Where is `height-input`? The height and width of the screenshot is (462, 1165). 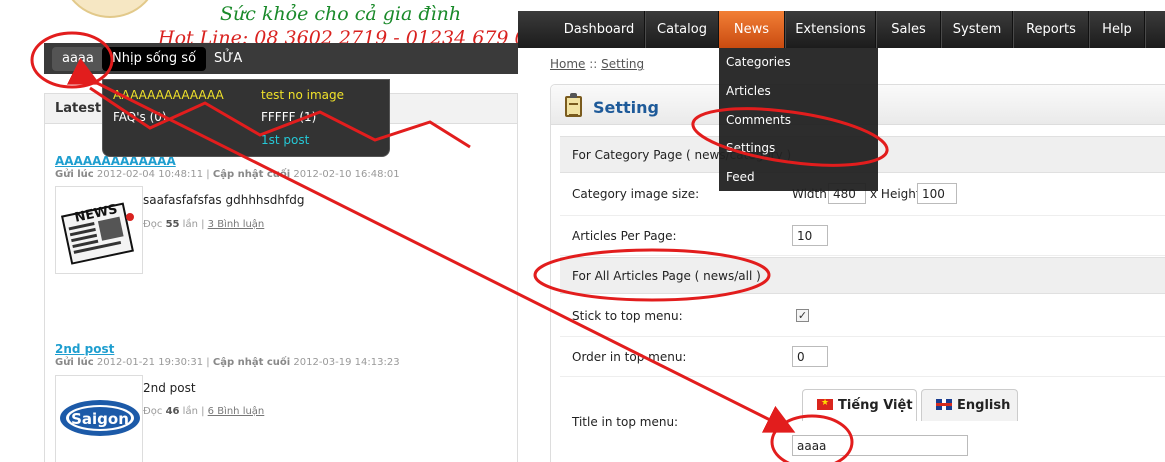
height-input is located at coordinates (937, 193).